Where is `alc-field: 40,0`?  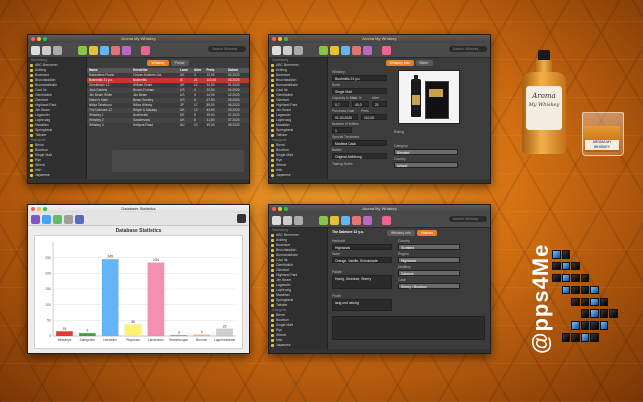 alc-field: 40,0 is located at coordinates (360, 104).